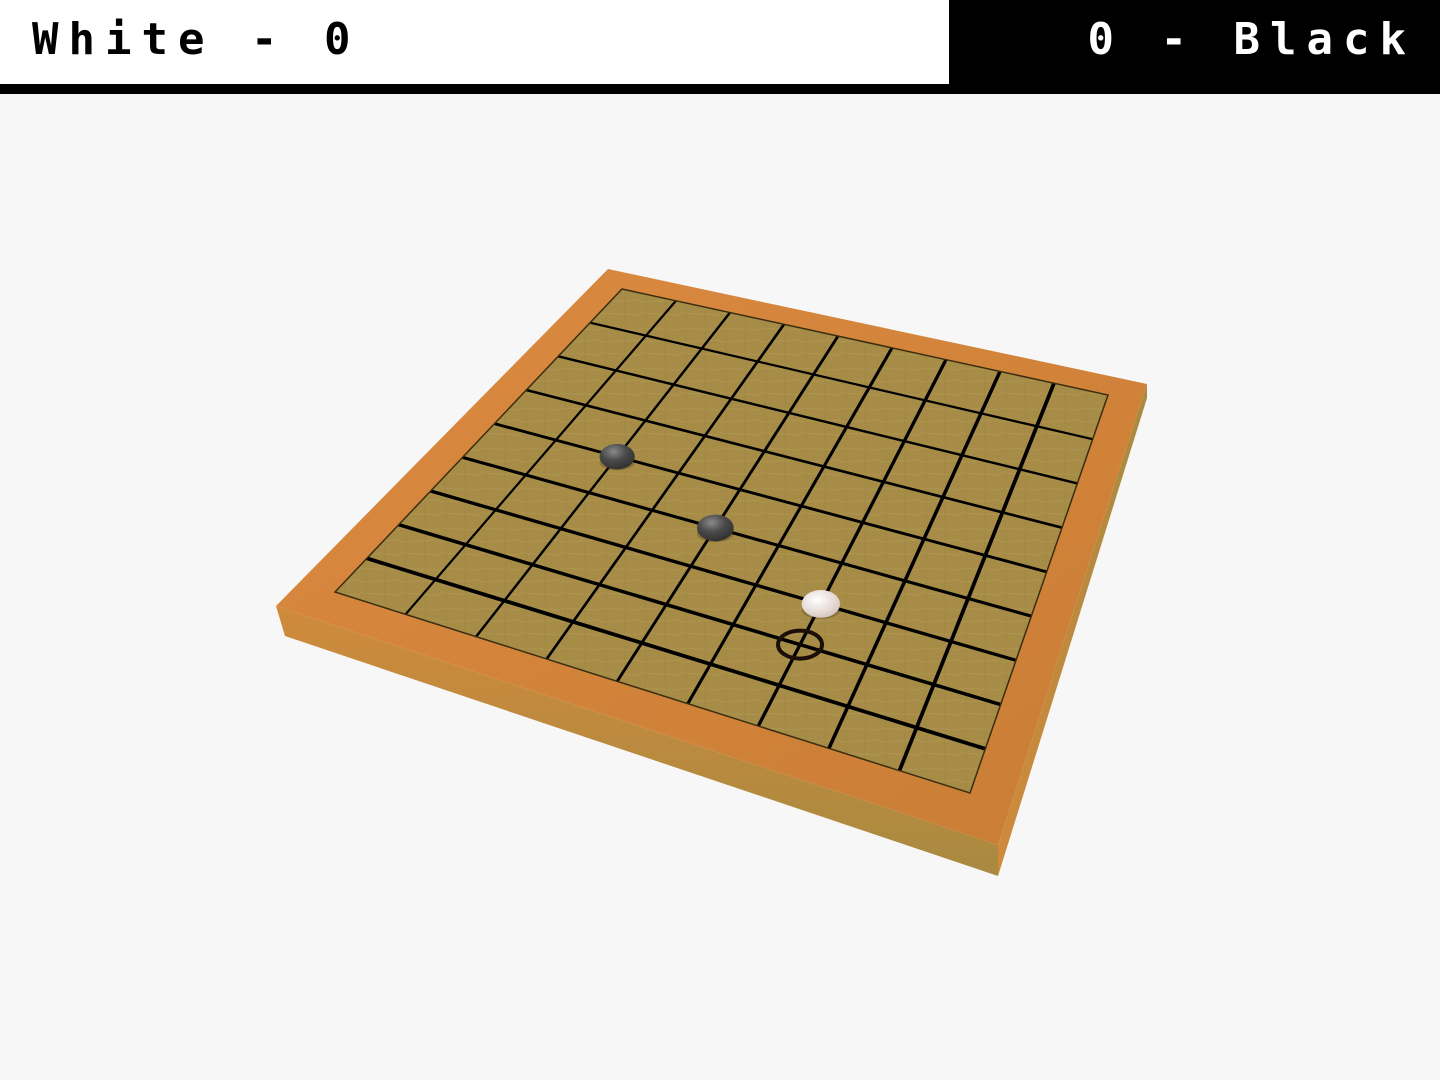 The width and height of the screenshot is (1440, 1080). I want to click on white-label: White, so click(123, 39).